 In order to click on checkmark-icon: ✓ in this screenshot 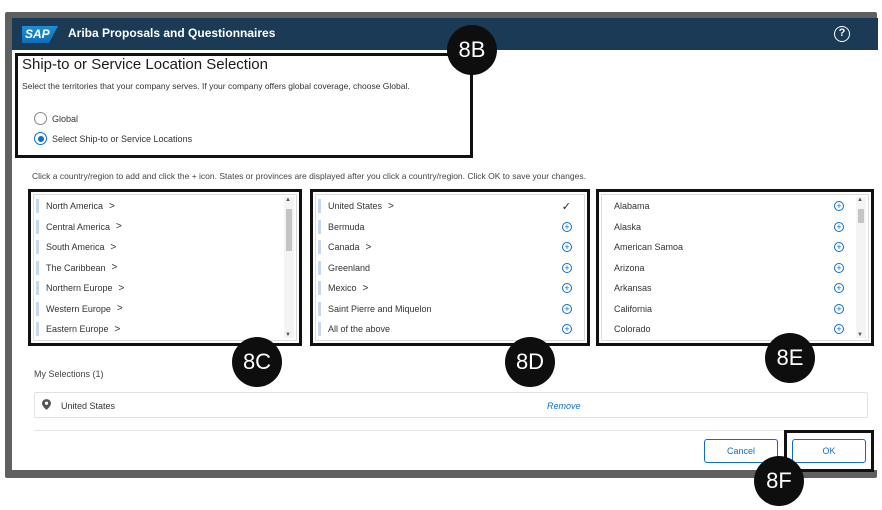, I will do `click(566, 206)`.